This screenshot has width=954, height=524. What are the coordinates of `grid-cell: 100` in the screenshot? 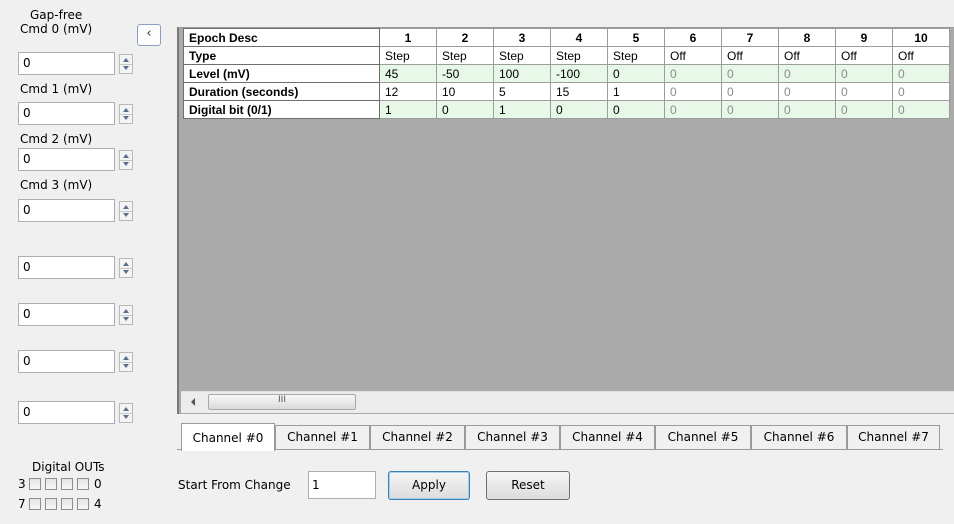 It's located at (522, 73).